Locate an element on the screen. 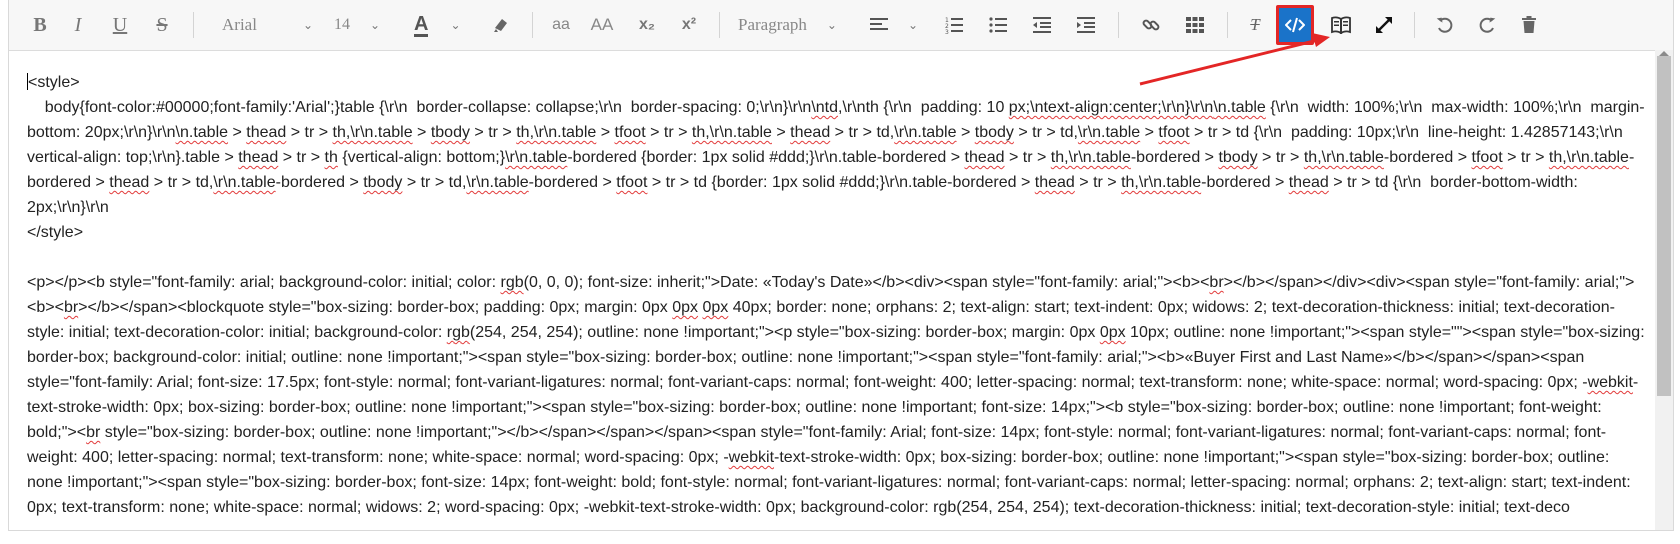 The width and height of the screenshot is (1680, 544). lowercase-button: aa is located at coordinates (561, 25).